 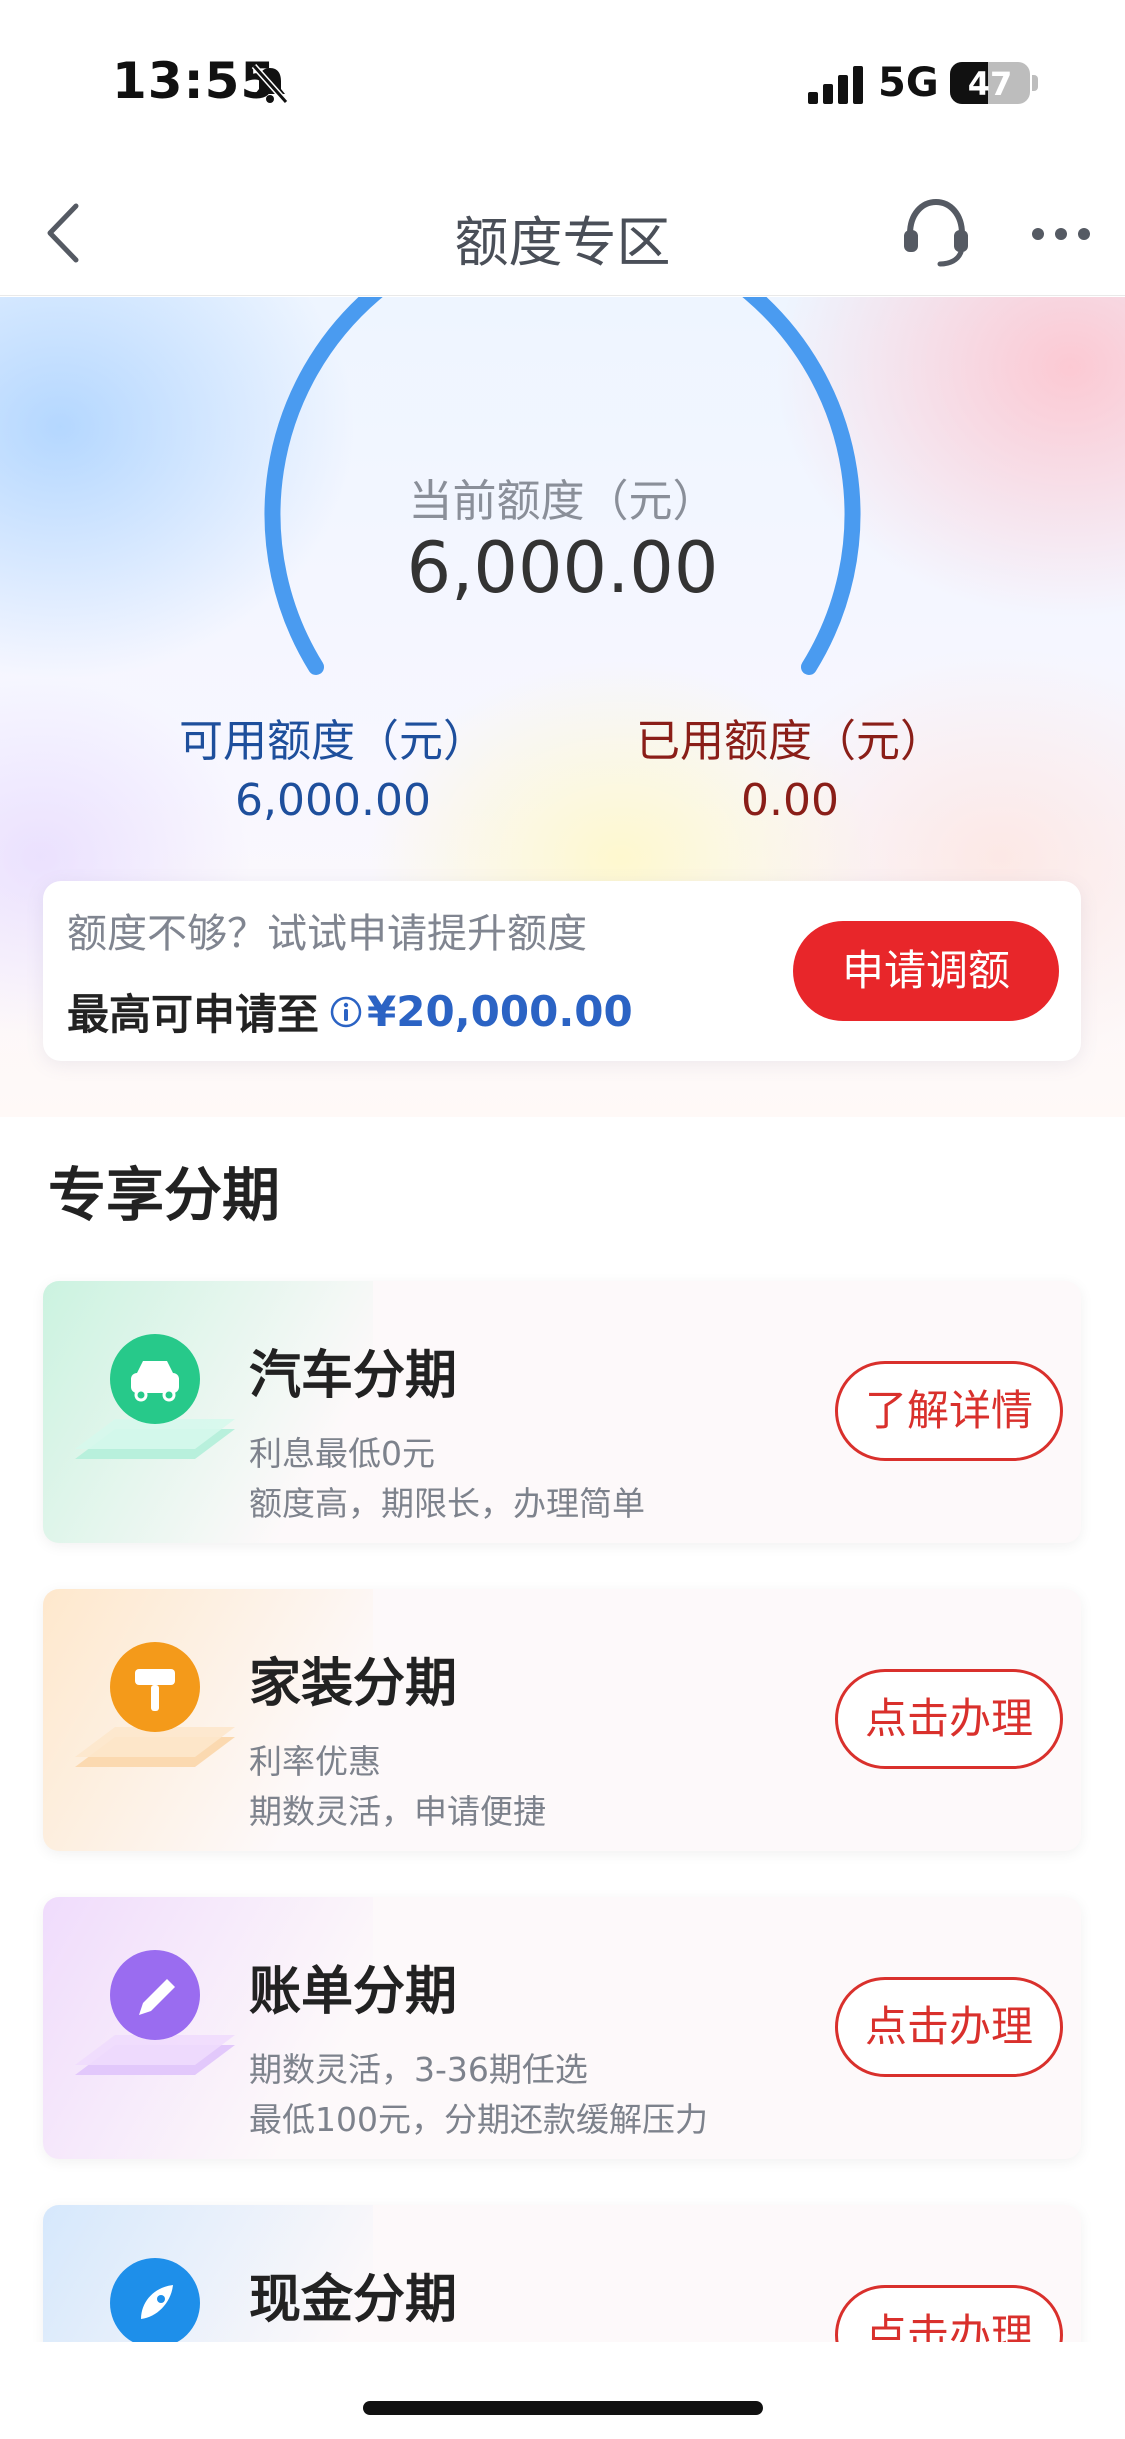 I want to click on info-icon, so click(x=346, y=1012).